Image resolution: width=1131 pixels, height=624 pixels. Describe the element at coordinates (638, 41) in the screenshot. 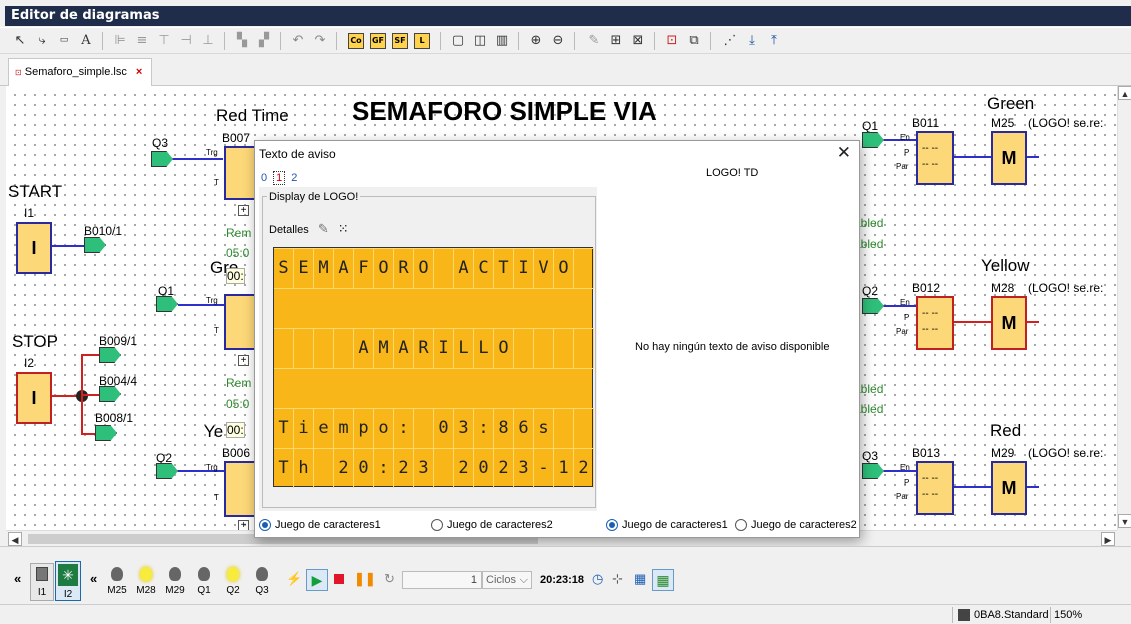

I see `clear-icon: ⊠` at that location.